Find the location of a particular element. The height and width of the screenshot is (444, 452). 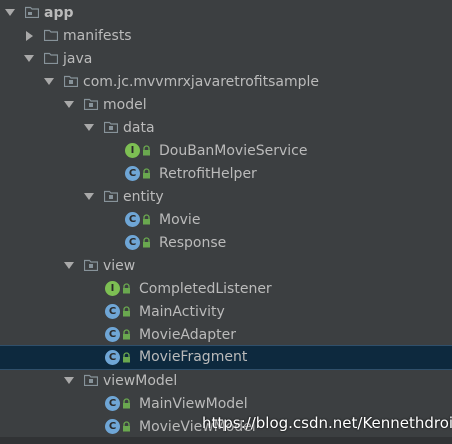

module-folder-icon is located at coordinates (32, 12).